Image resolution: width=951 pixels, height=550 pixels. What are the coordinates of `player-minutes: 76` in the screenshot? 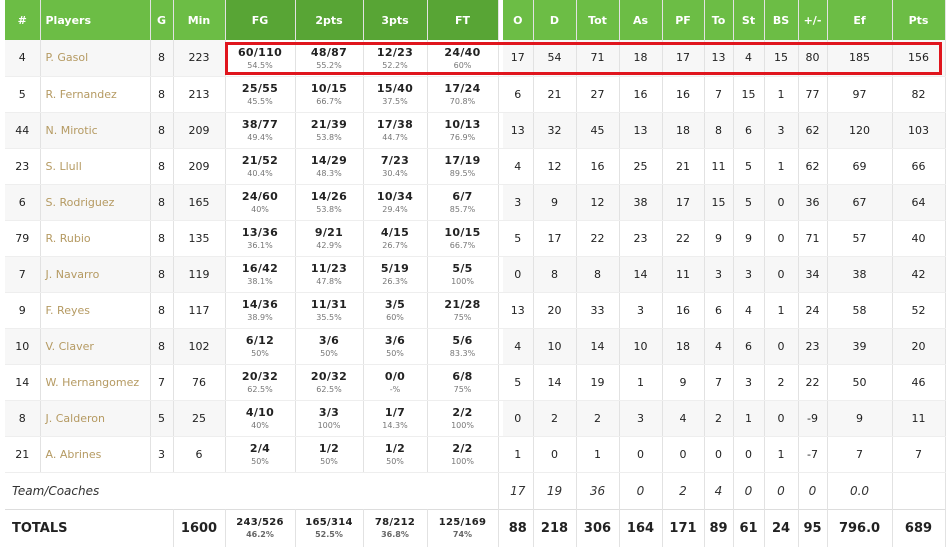 It's located at (199, 382).